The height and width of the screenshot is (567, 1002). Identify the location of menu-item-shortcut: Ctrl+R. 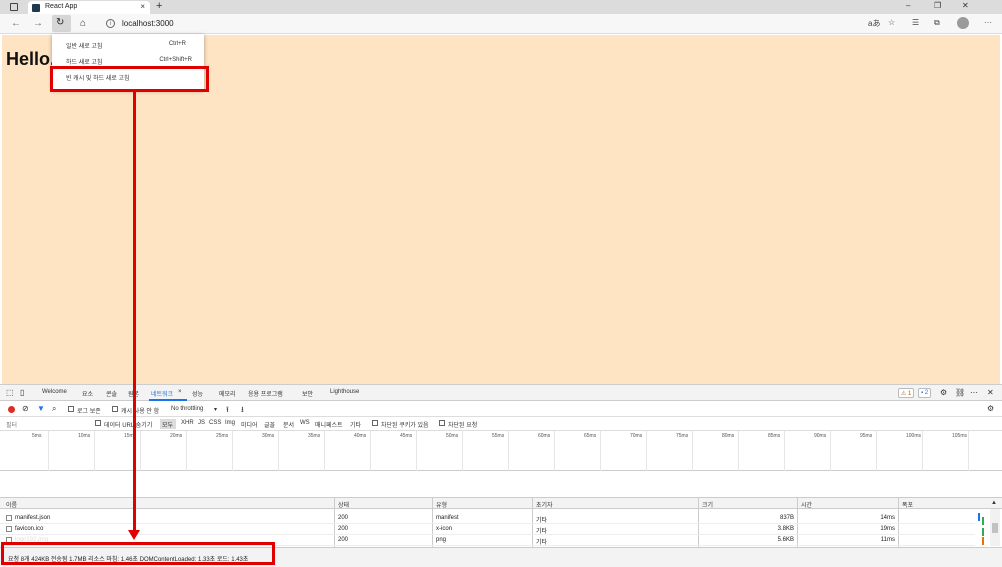
(177, 44).